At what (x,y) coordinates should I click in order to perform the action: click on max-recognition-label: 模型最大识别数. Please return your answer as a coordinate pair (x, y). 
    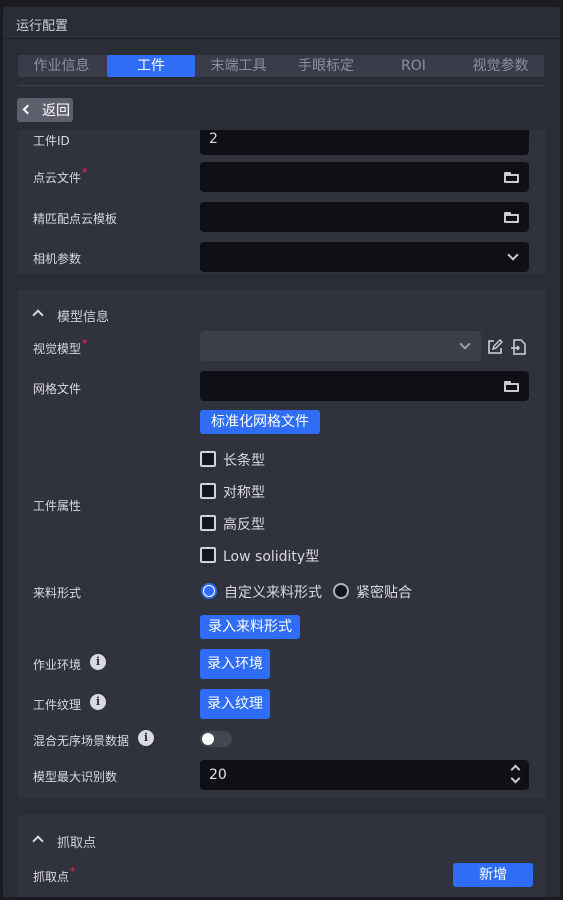
    Looking at the image, I should click on (75, 777).